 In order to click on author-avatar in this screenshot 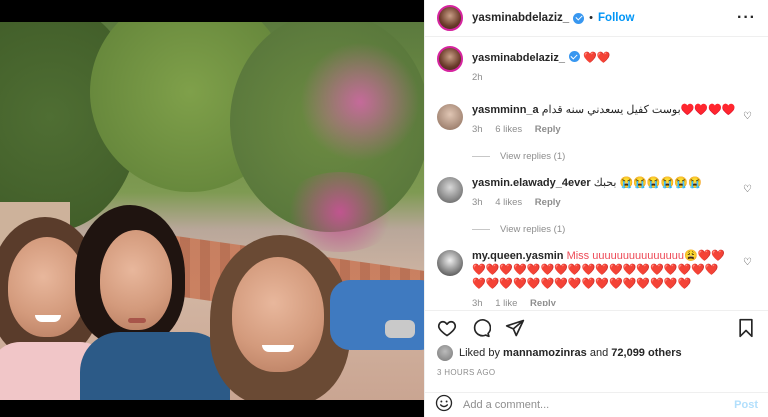, I will do `click(450, 18)`.